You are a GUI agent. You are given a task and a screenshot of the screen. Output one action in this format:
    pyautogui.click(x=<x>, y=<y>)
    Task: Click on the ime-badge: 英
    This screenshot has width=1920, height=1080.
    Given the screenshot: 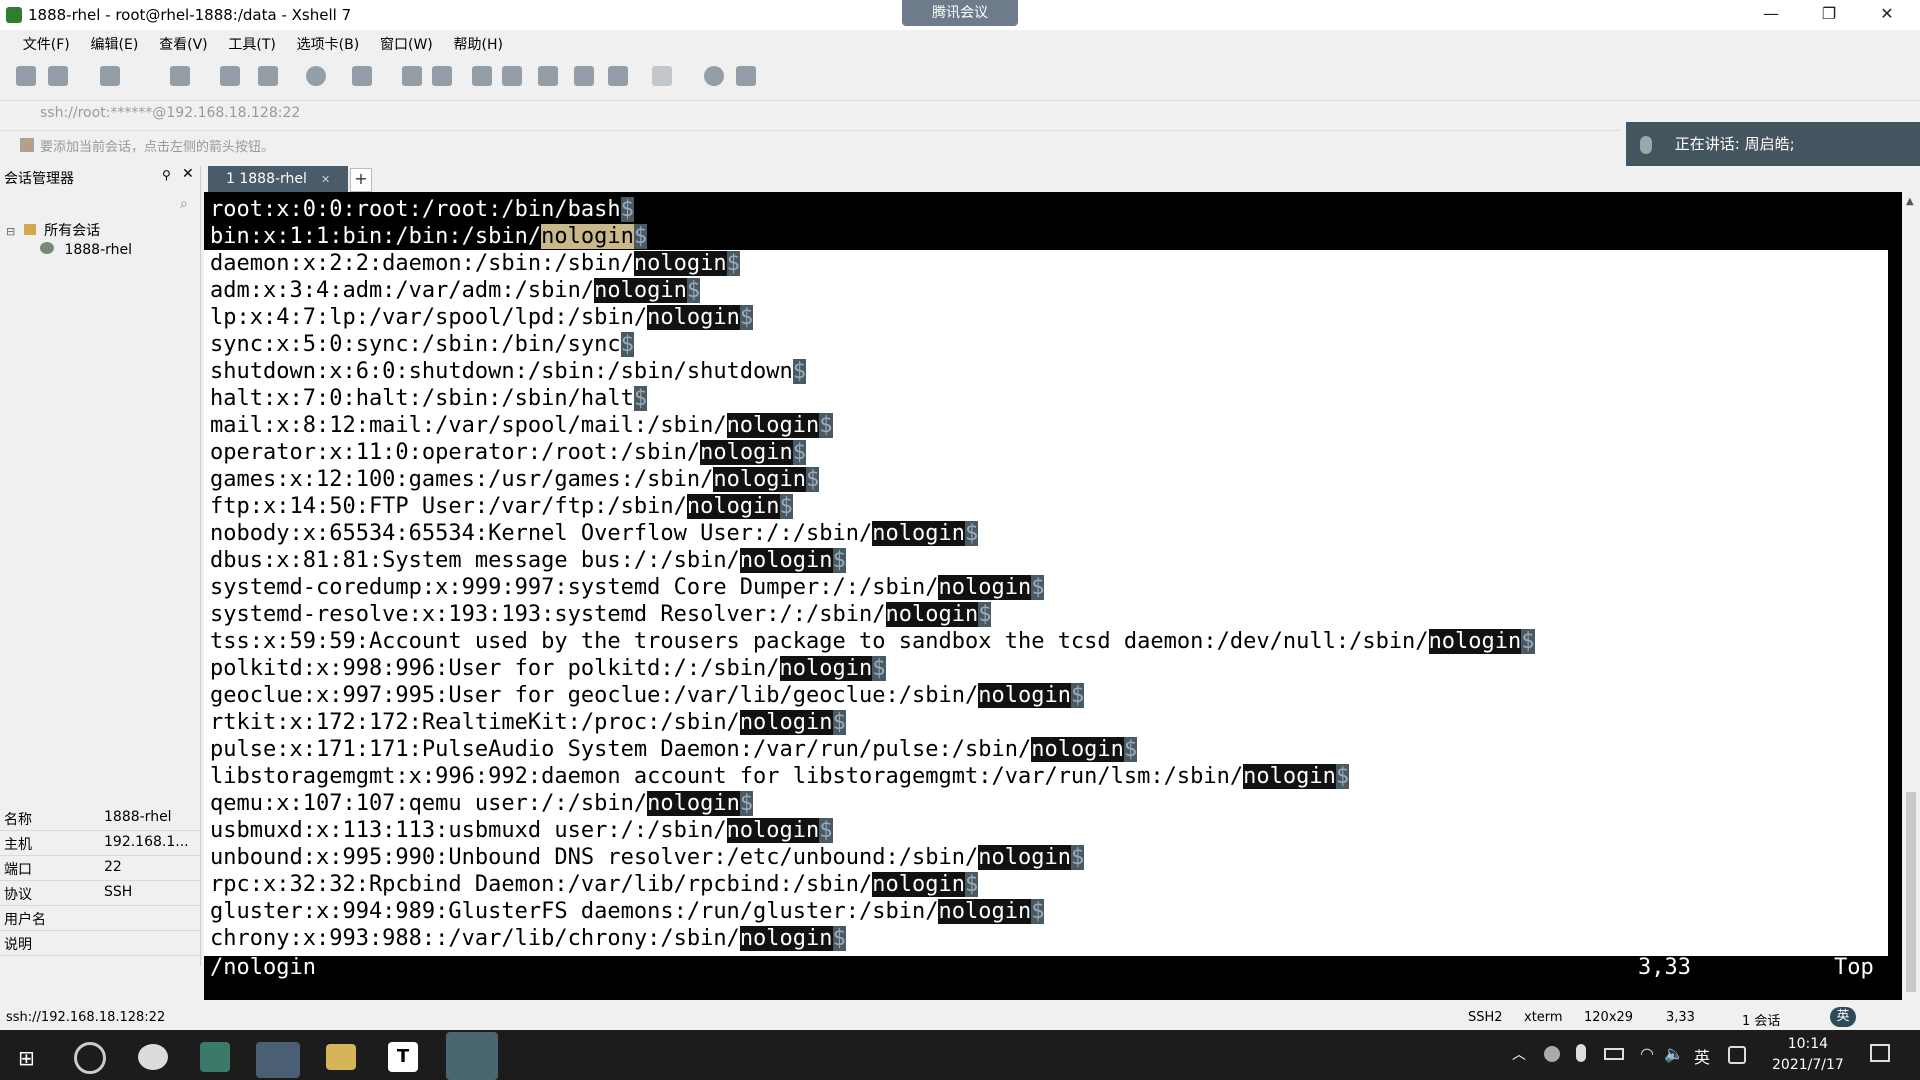 What is the action you would take?
    pyautogui.click(x=1843, y=1017)
    